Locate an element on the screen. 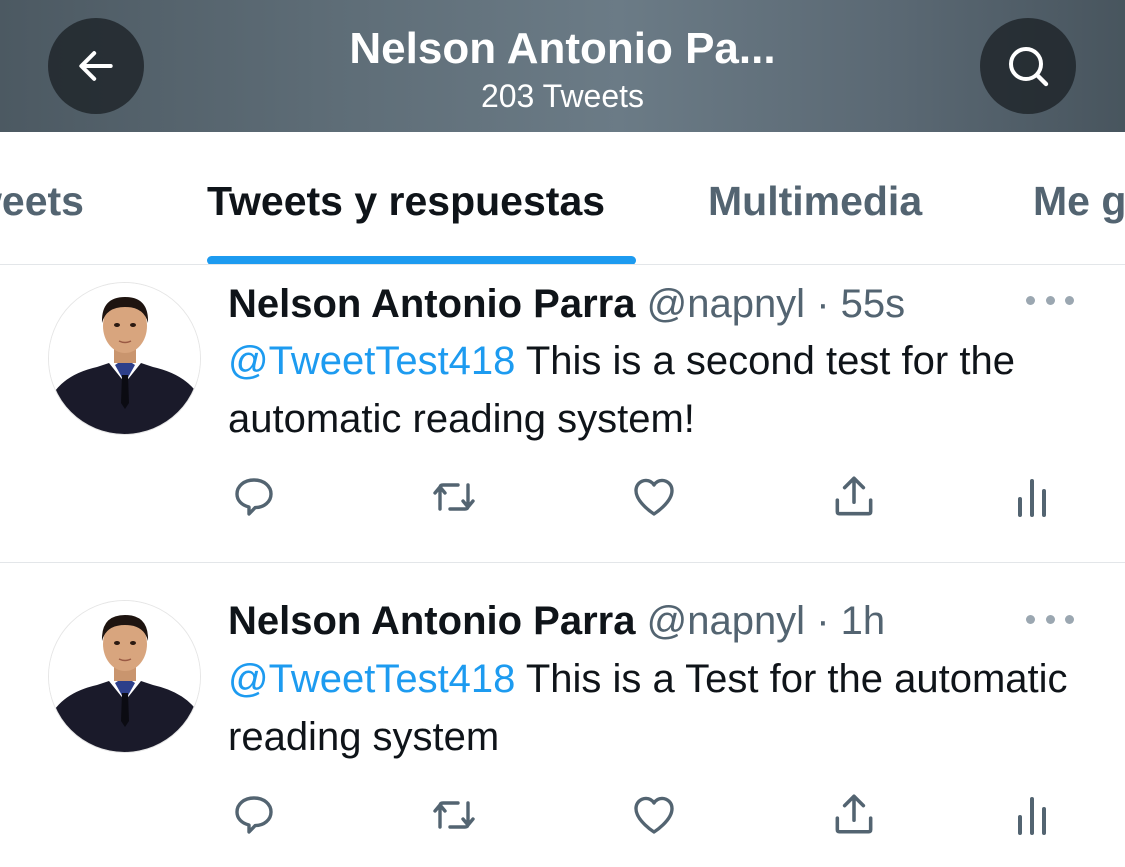 The width and height of the screenshot is (1125, 867). tweet-time: 55s is located at coordinates (873, 304).